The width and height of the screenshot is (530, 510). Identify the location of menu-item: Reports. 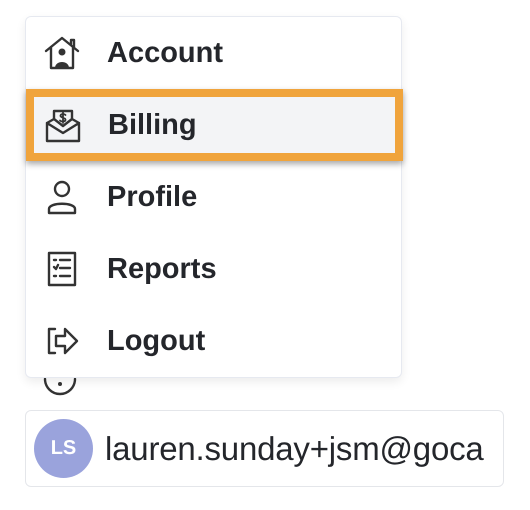
(213, 269).